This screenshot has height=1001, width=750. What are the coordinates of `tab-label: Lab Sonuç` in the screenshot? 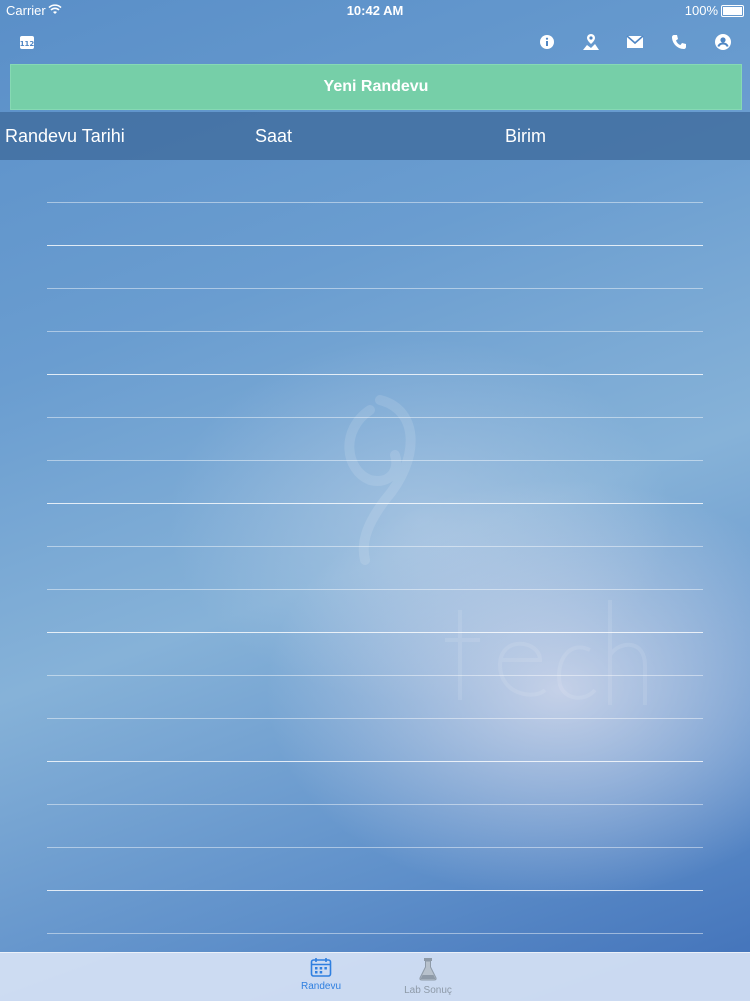 It's located at (428, 990).